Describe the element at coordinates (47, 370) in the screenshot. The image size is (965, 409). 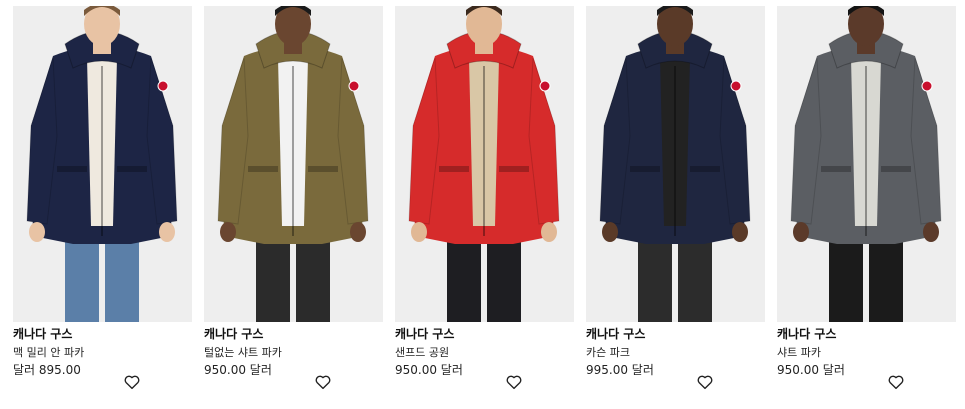
I see `product-price: 달러 895.00` at that location.